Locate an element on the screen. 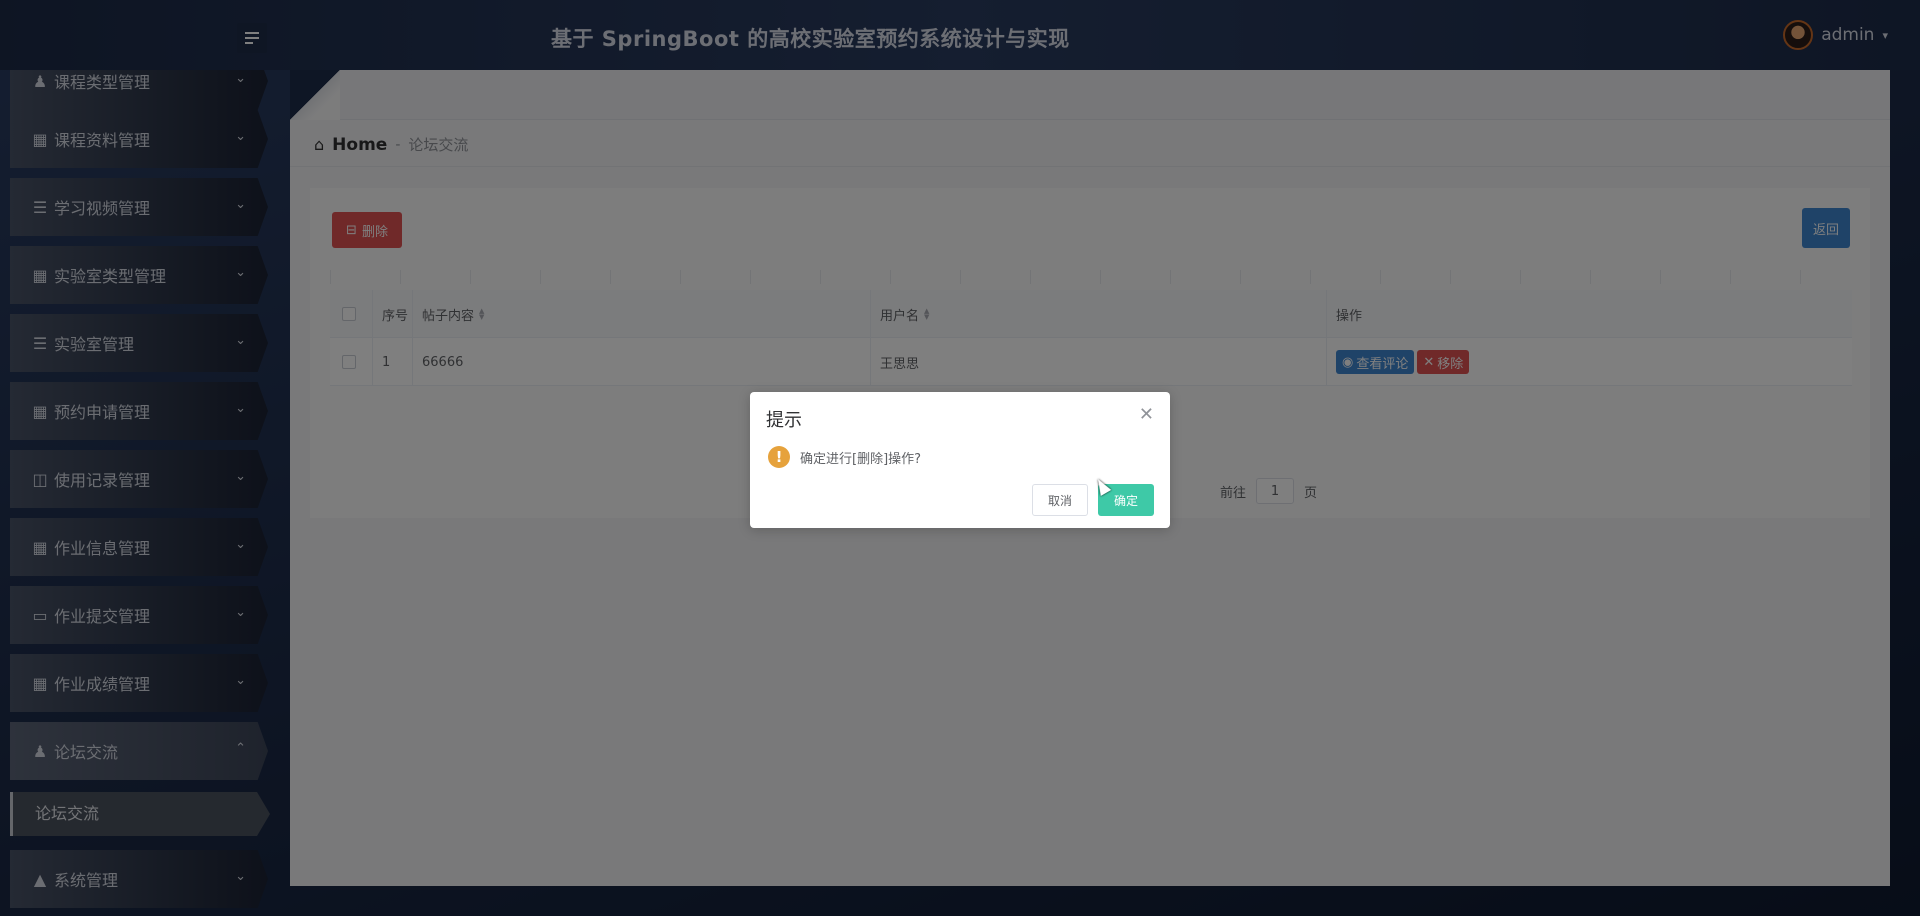 This screenshot has height=916, width=1920. warning-icon: ! is located at coordinates (779, 457).